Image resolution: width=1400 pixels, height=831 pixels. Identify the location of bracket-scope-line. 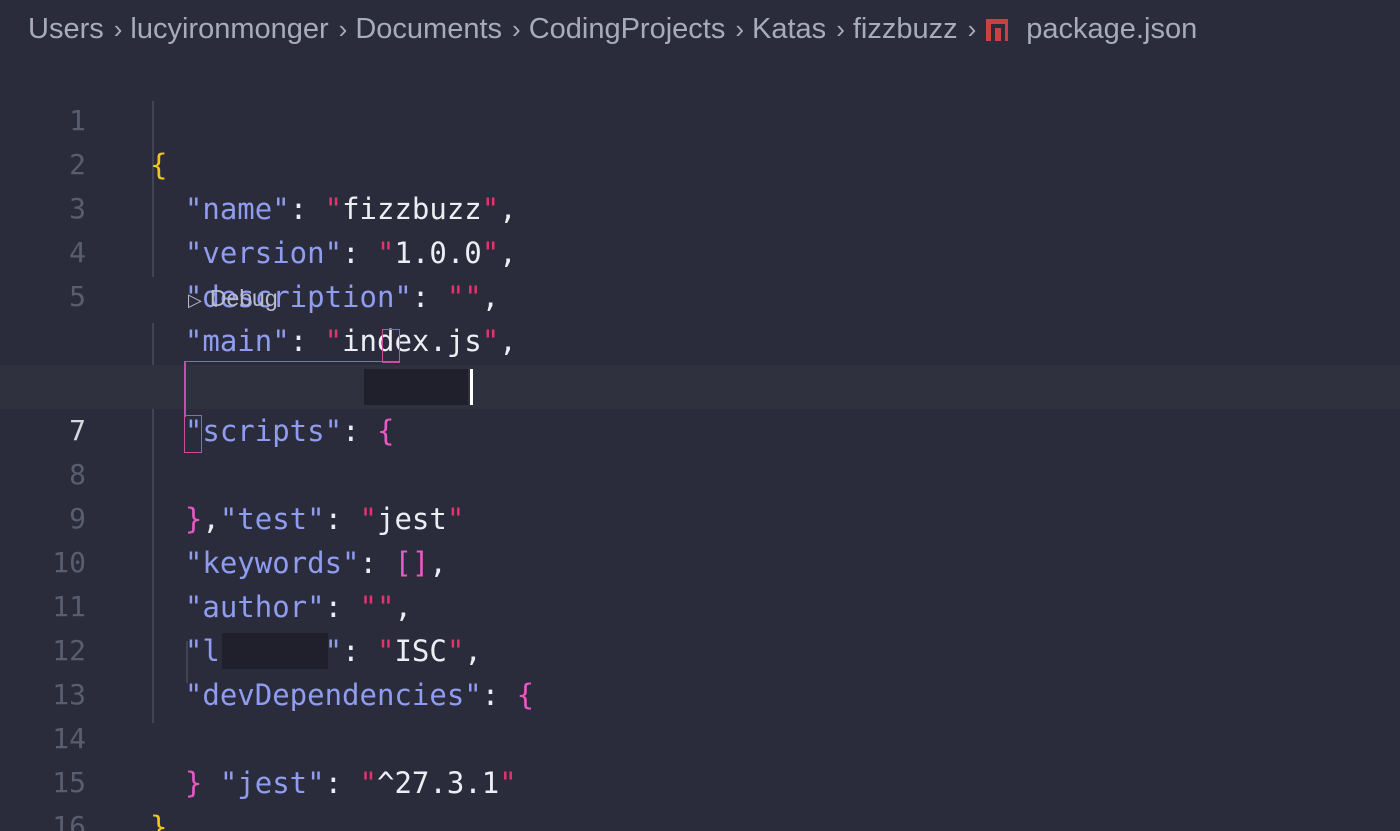
(292, 361).